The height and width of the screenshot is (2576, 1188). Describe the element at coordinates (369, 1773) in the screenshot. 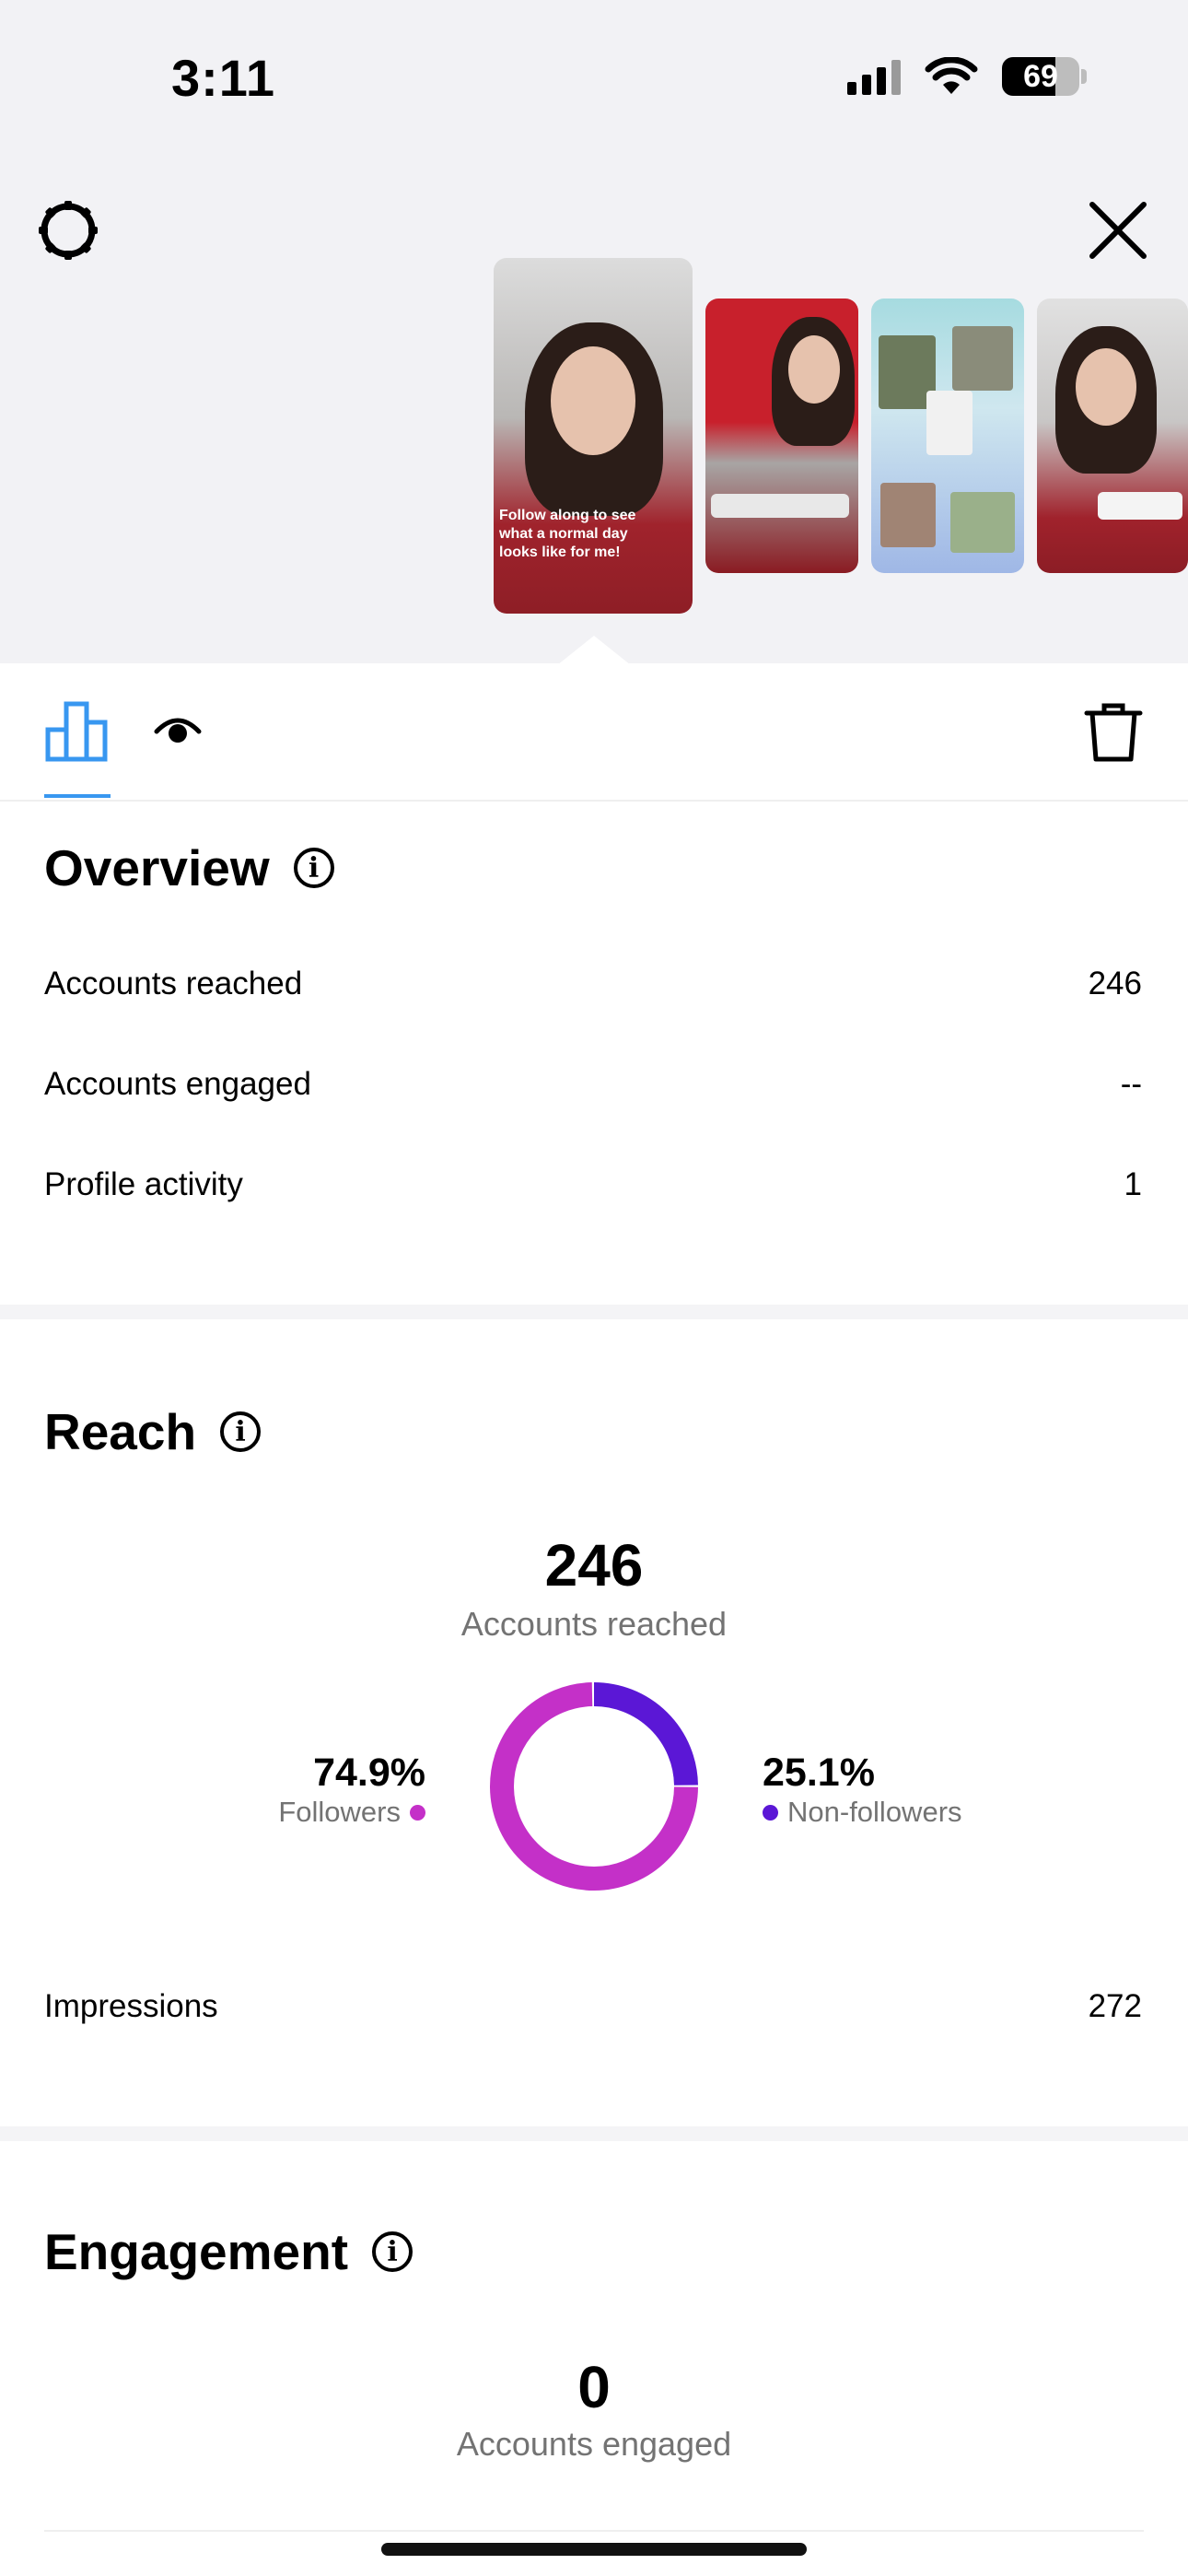

I see `followers-percent: 74.9%` at that location.